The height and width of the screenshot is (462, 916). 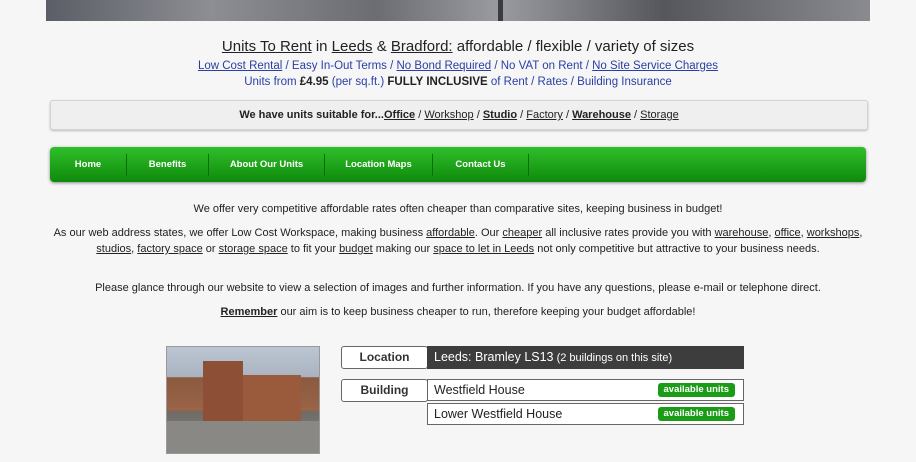 I want to click on header-banner-image, so click(x=458, y=10).